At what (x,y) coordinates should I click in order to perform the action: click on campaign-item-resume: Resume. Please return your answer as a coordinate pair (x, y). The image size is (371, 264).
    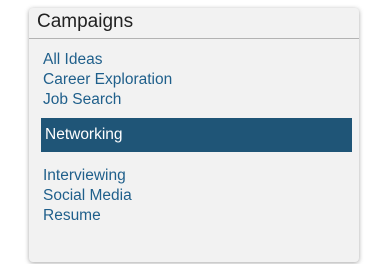
    Looking at the image, I should click on (194, 216).